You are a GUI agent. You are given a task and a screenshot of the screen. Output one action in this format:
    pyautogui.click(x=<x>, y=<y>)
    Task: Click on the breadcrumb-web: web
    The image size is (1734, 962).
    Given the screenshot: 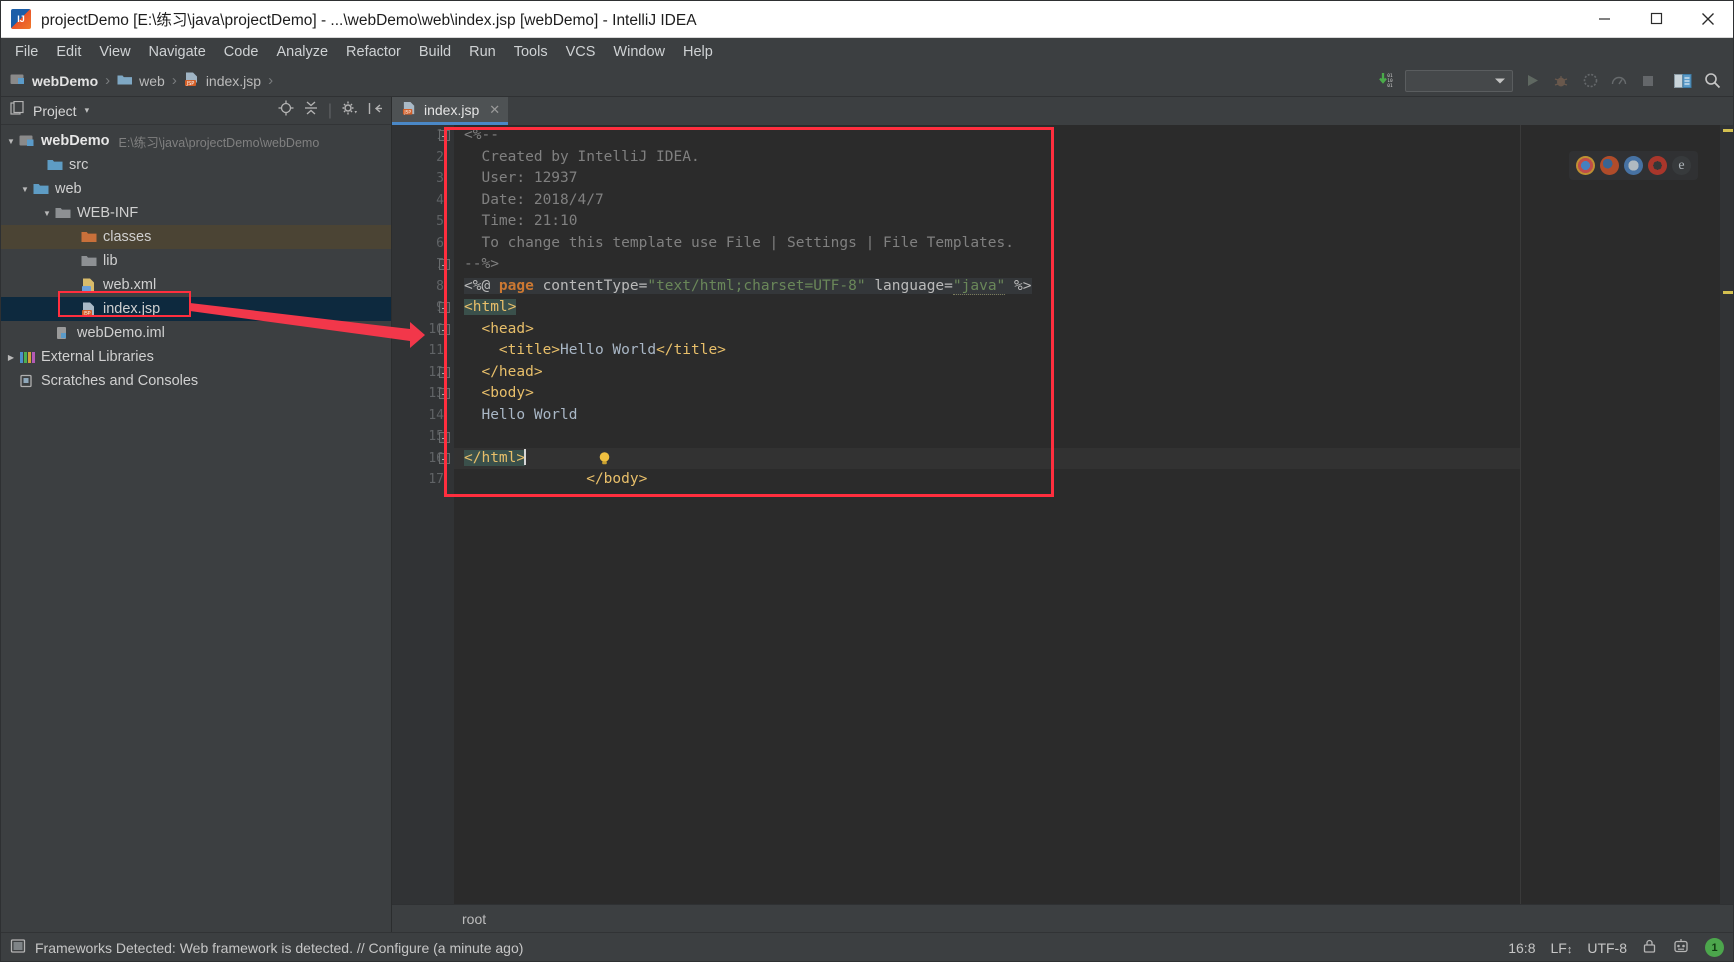 What is the action you would take?
    pyautogui.click(x=141, y=81)
    